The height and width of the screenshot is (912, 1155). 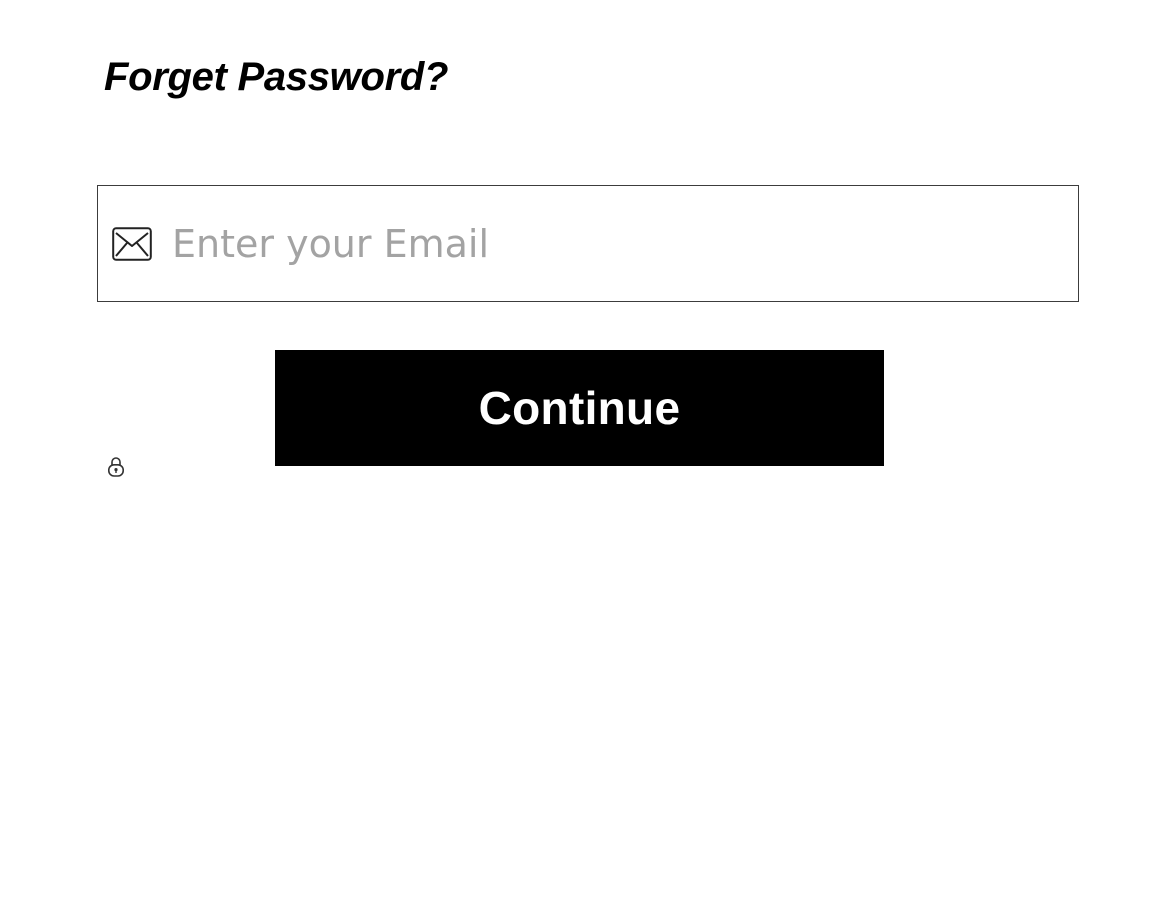 What do you see at coordinates (579, 408) in the screenshot?
I see `continue-button: Continue` at bounding box center [579, 408].